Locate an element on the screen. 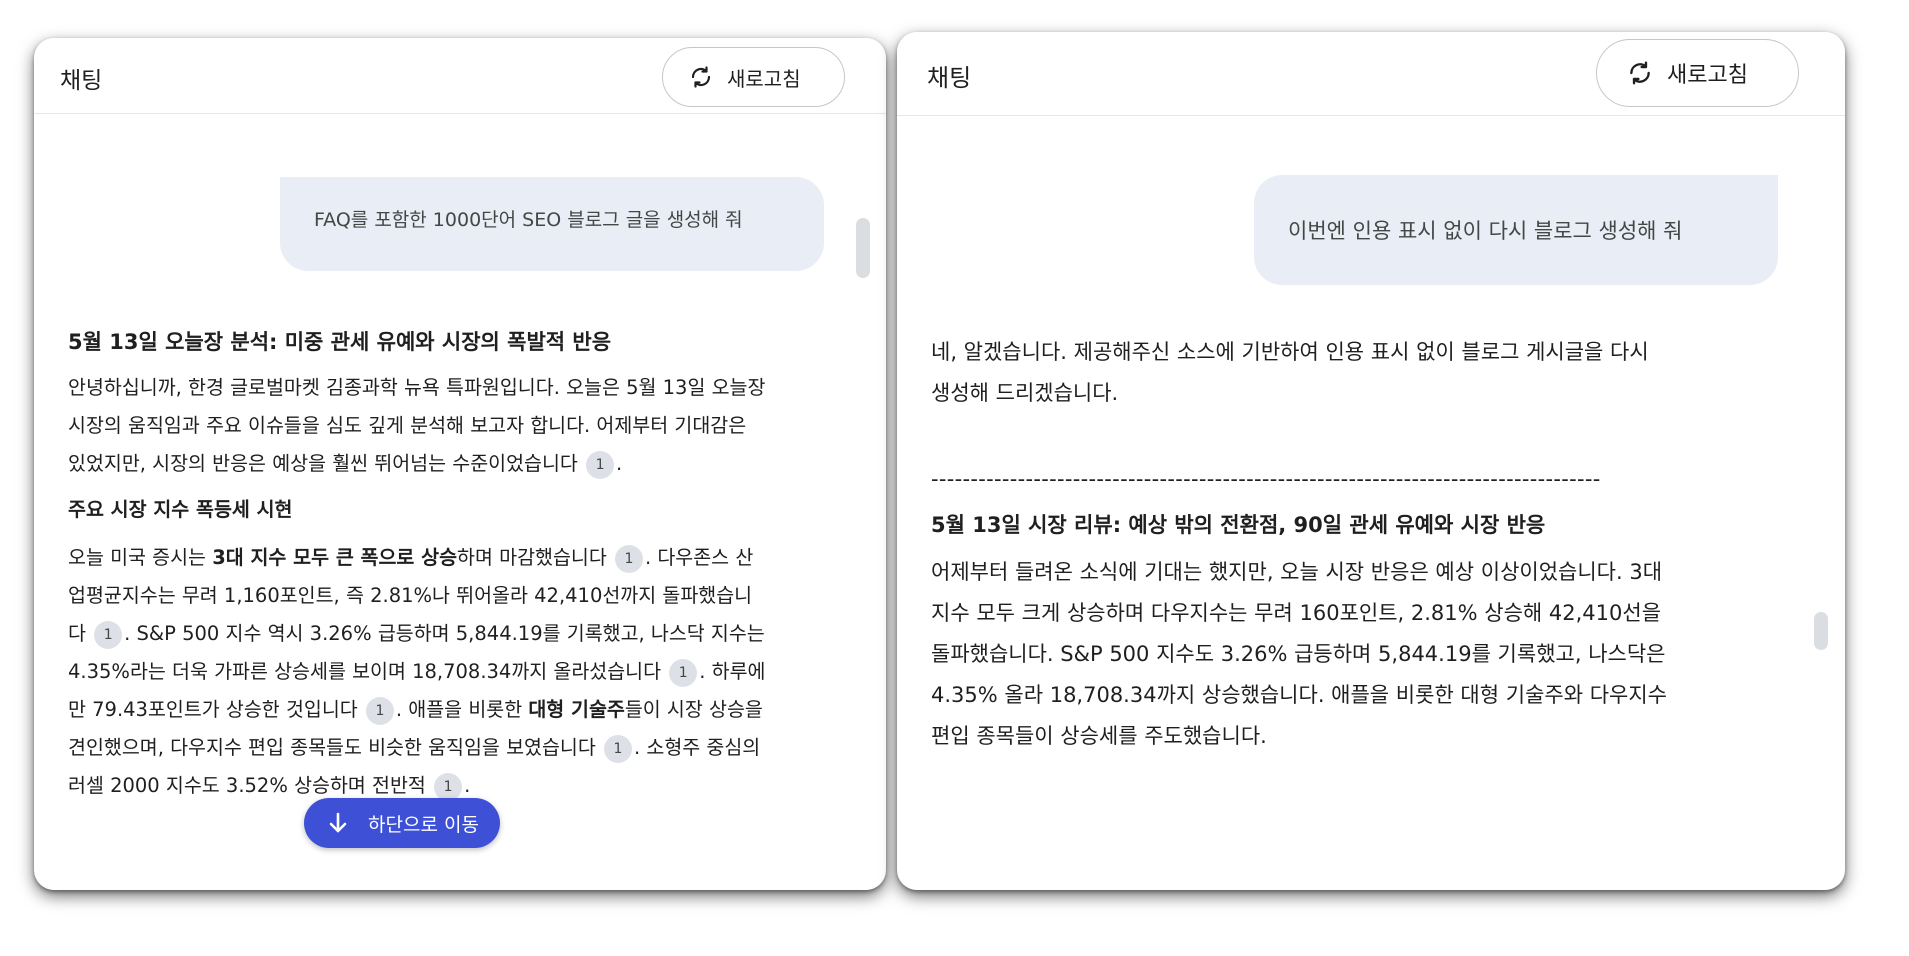 Image resolution: width=1909 pixels, height=956 pixels. response-text: 하며 마감했습니다 is located at coordinates (532, 557).